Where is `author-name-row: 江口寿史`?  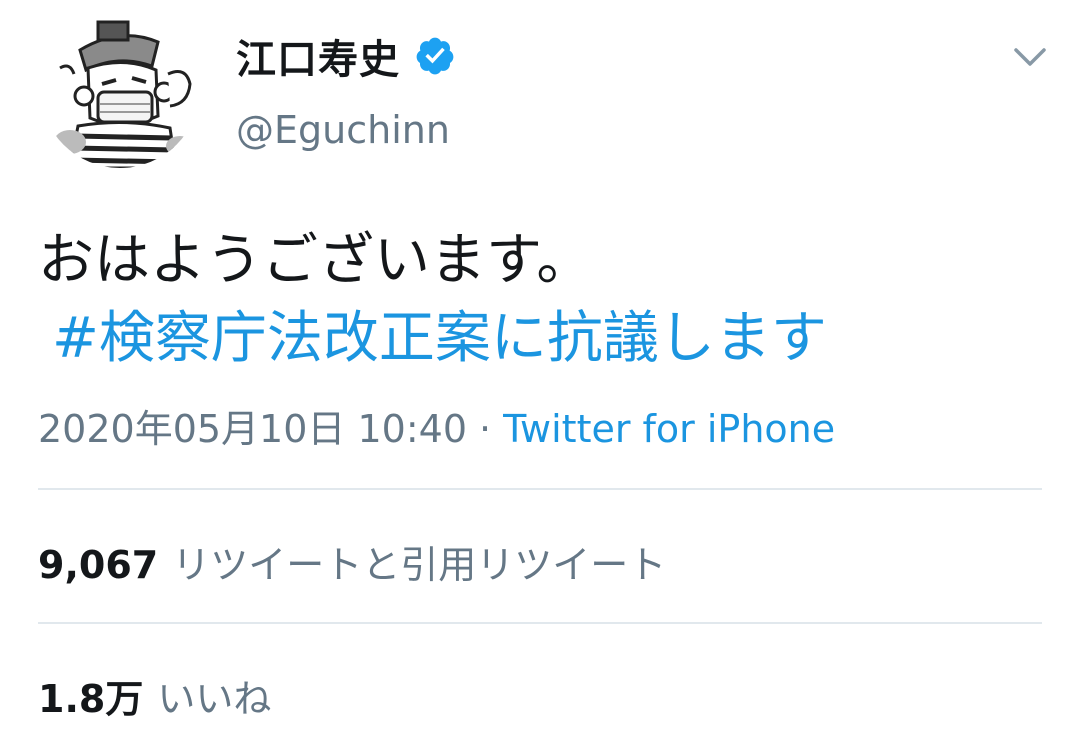
author-name-row: 江口寿史 is located at coordinates (346, 56).